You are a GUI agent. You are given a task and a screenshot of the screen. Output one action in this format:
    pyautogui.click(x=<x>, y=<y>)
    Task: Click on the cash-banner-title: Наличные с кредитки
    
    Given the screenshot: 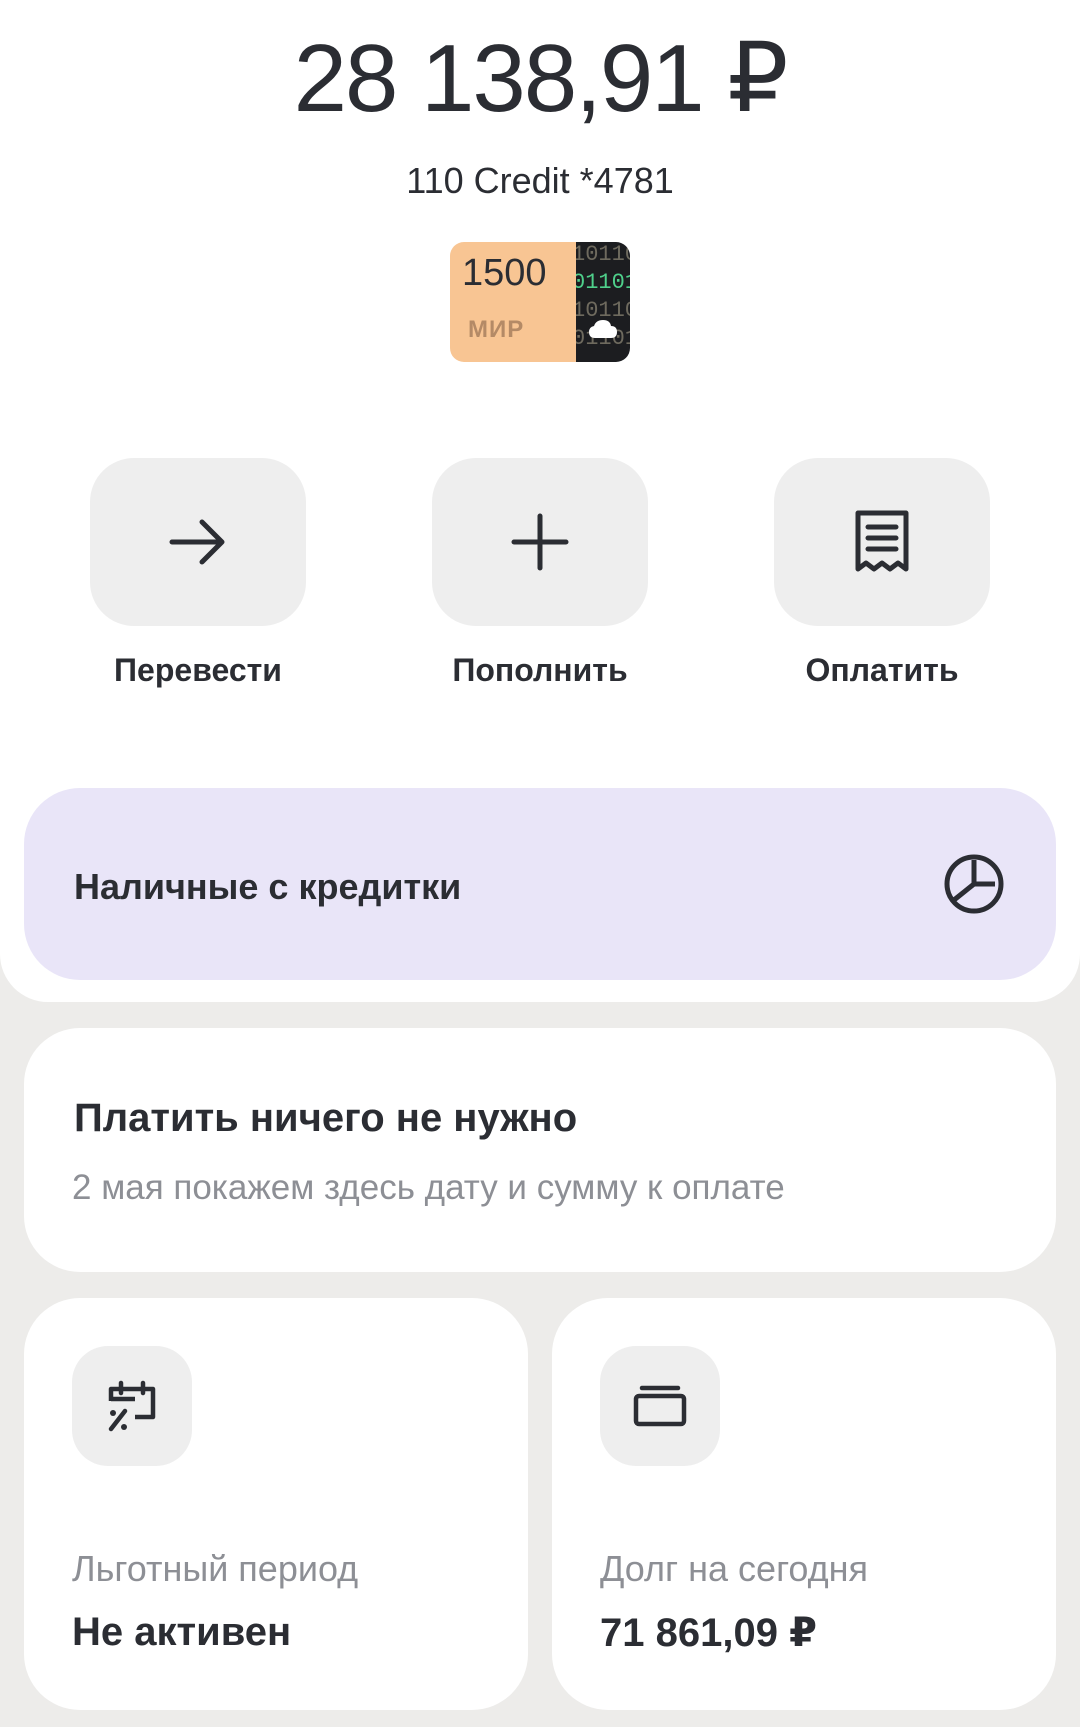 What is the action you would take?
    pyautogui.click(x=268, y=886)
    